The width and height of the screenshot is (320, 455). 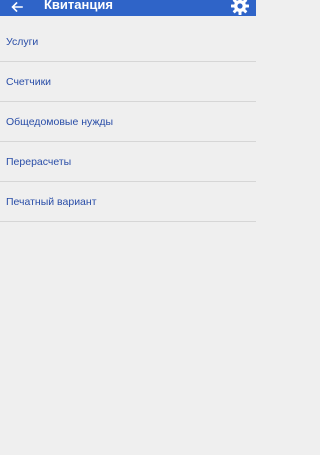 What do you see at coordinates (78, 6) in the screenshot?
I see `page-title: Квитанция` at bounding box center [78, 6].